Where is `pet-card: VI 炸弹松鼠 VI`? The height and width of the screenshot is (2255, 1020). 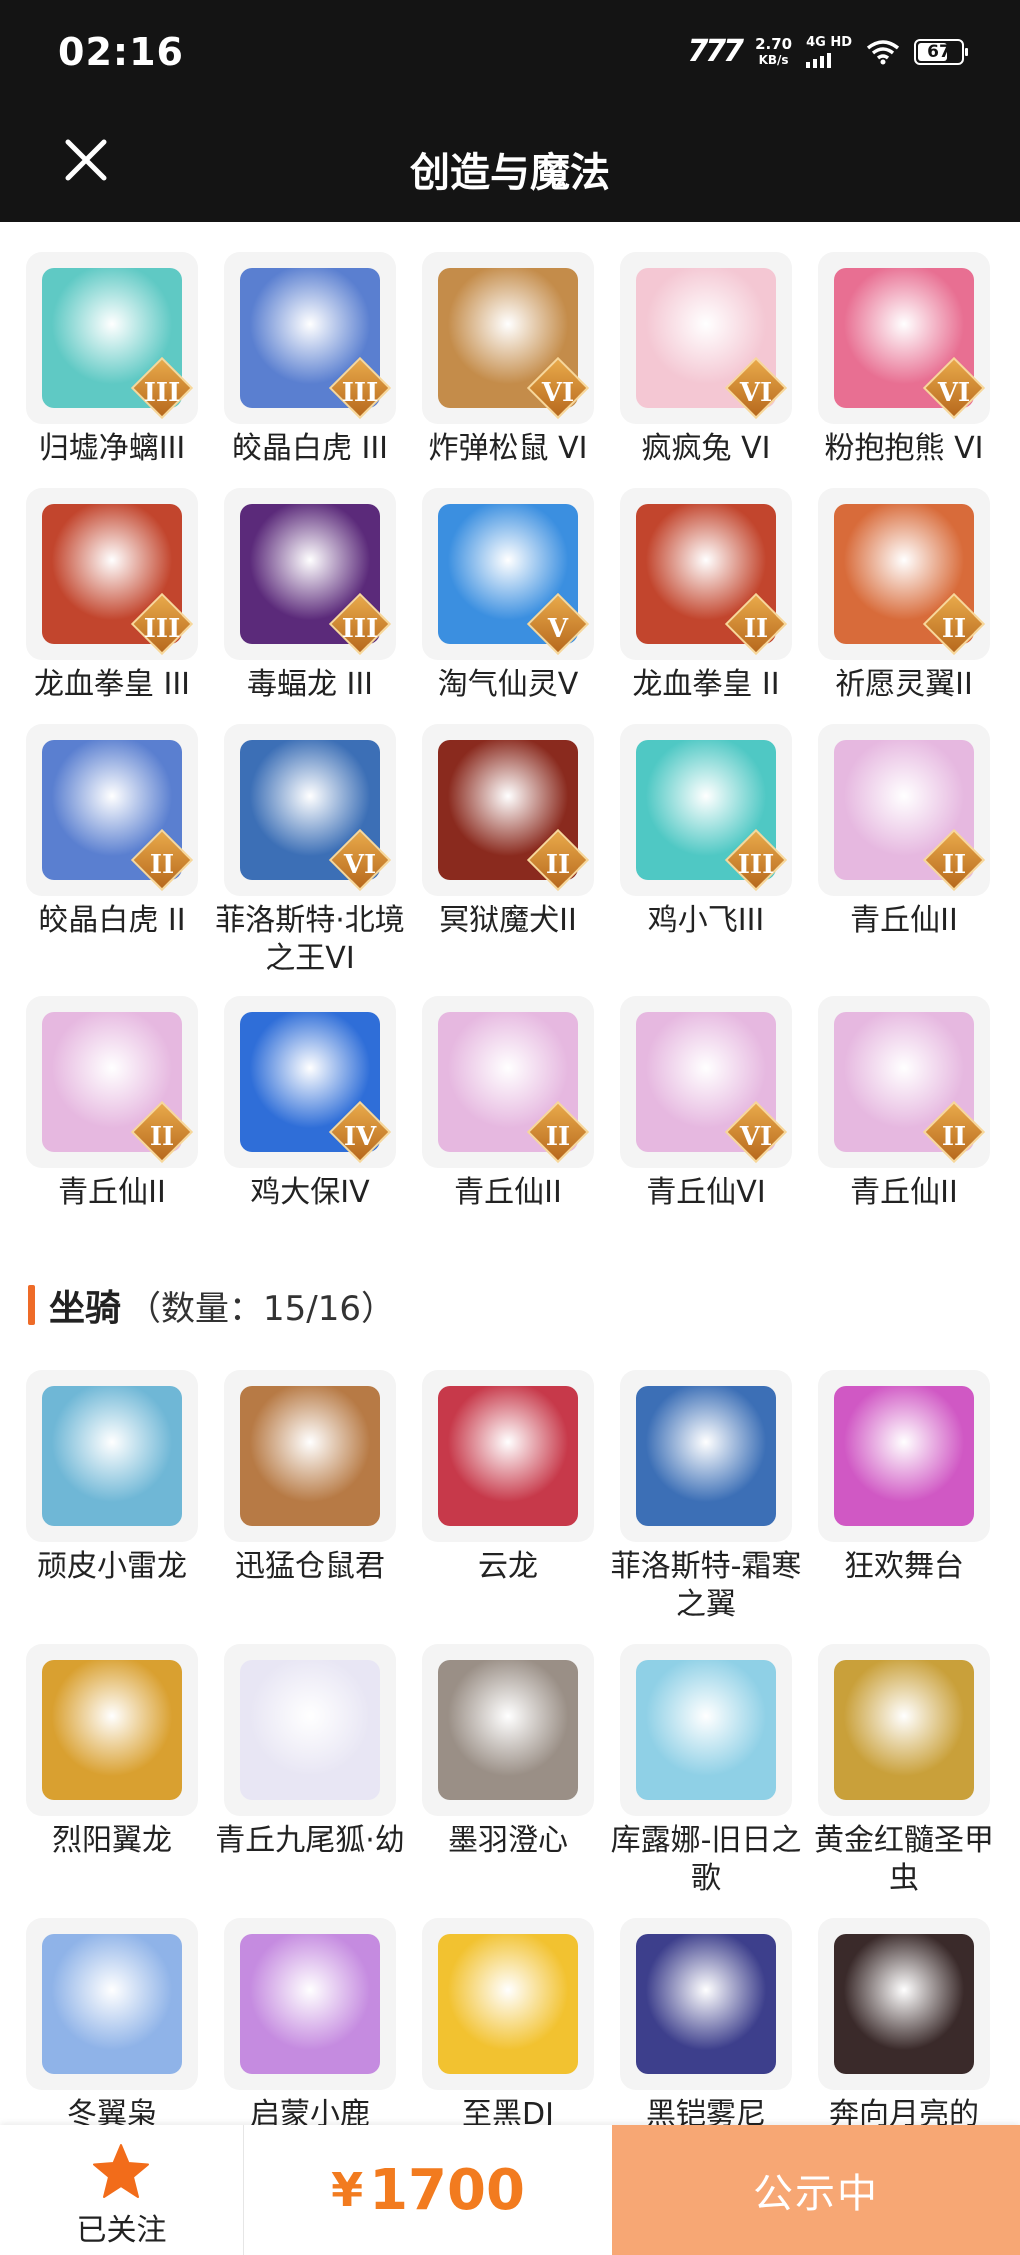
pet-card: VI 炸弹松鼠 VI is located at coordinates (508, 360).